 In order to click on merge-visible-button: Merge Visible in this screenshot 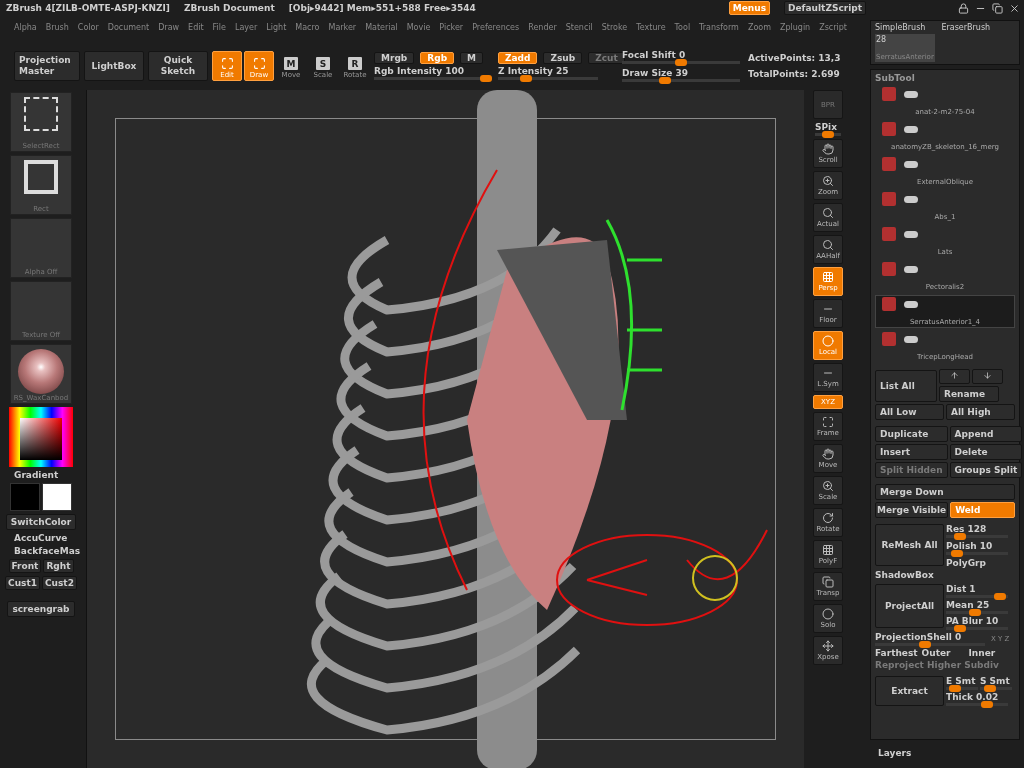, I will do `click(912, 510)`.